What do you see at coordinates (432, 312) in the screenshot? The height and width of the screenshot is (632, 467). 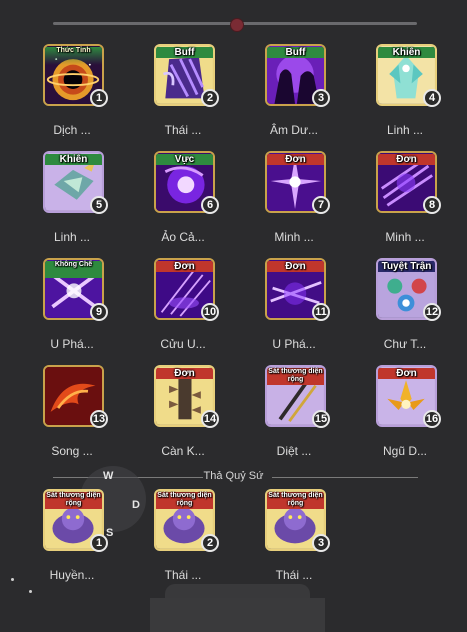 I see `level-badge: 12` at bounding box center [432, 312].